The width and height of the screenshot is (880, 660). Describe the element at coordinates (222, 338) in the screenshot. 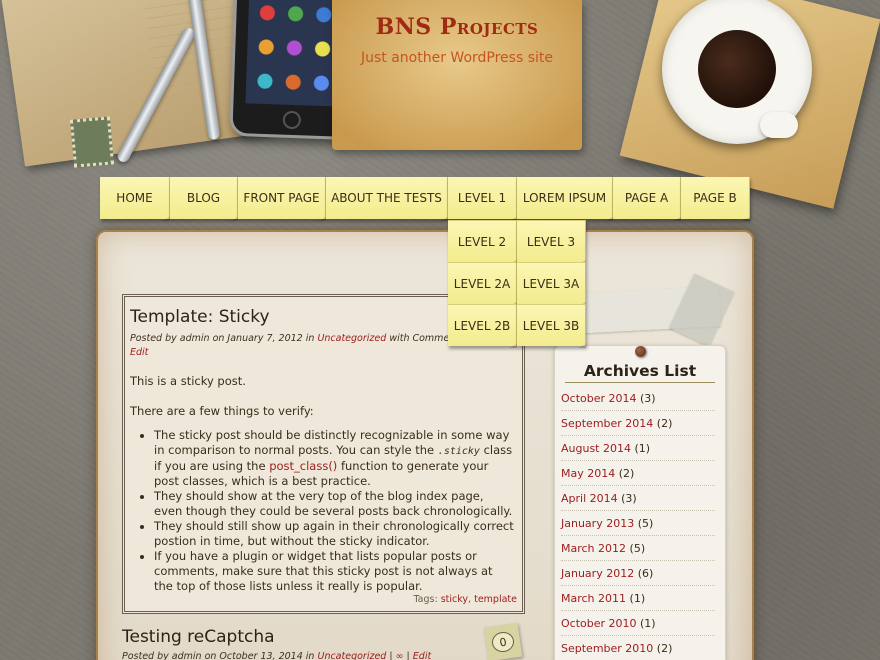

I see `post-meta-text: Posted by admin on January 7, 2012 in` at that location.